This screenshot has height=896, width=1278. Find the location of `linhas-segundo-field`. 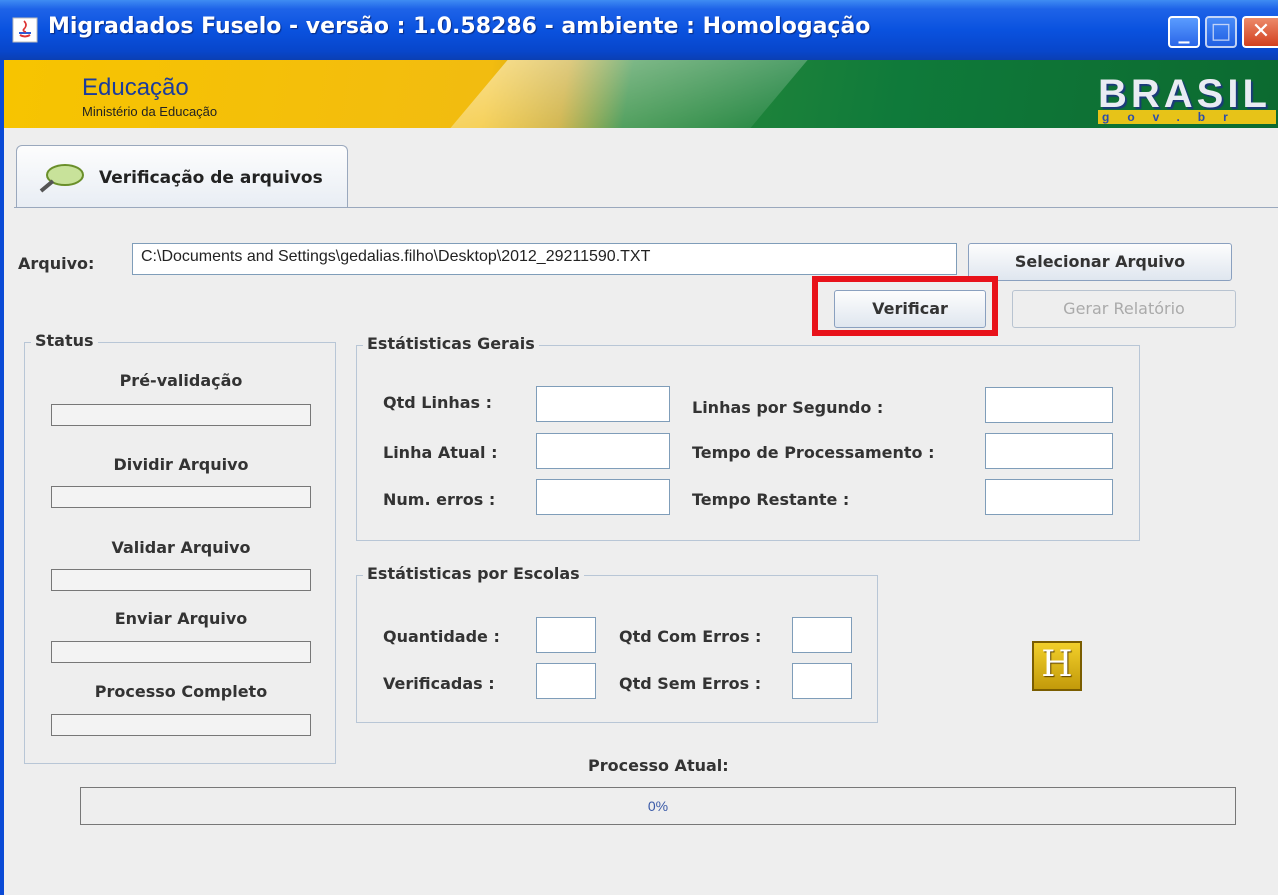

linhas-segundo-field is located at coordinates (1049, 405).